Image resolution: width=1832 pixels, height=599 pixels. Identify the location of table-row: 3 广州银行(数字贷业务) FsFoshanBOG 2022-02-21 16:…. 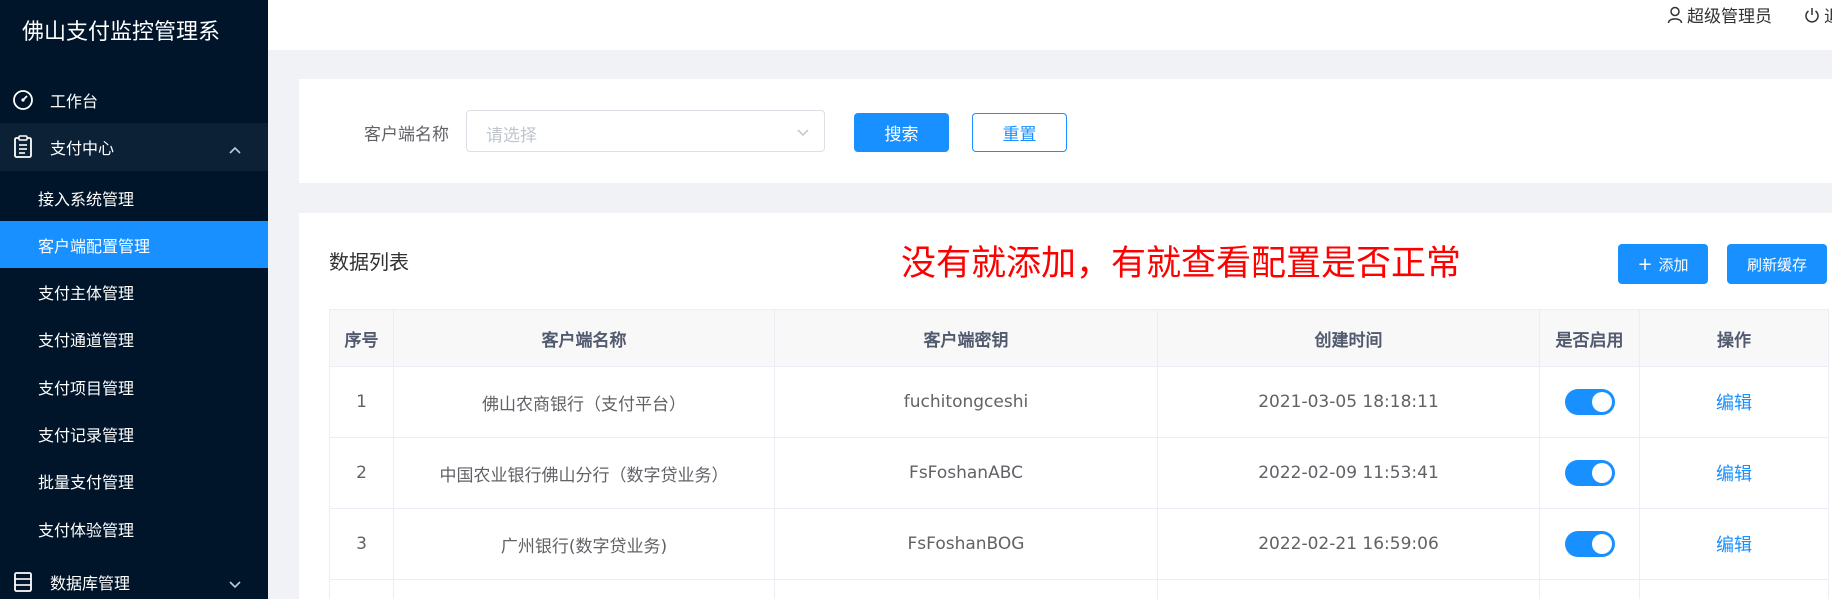
(1079, 544).